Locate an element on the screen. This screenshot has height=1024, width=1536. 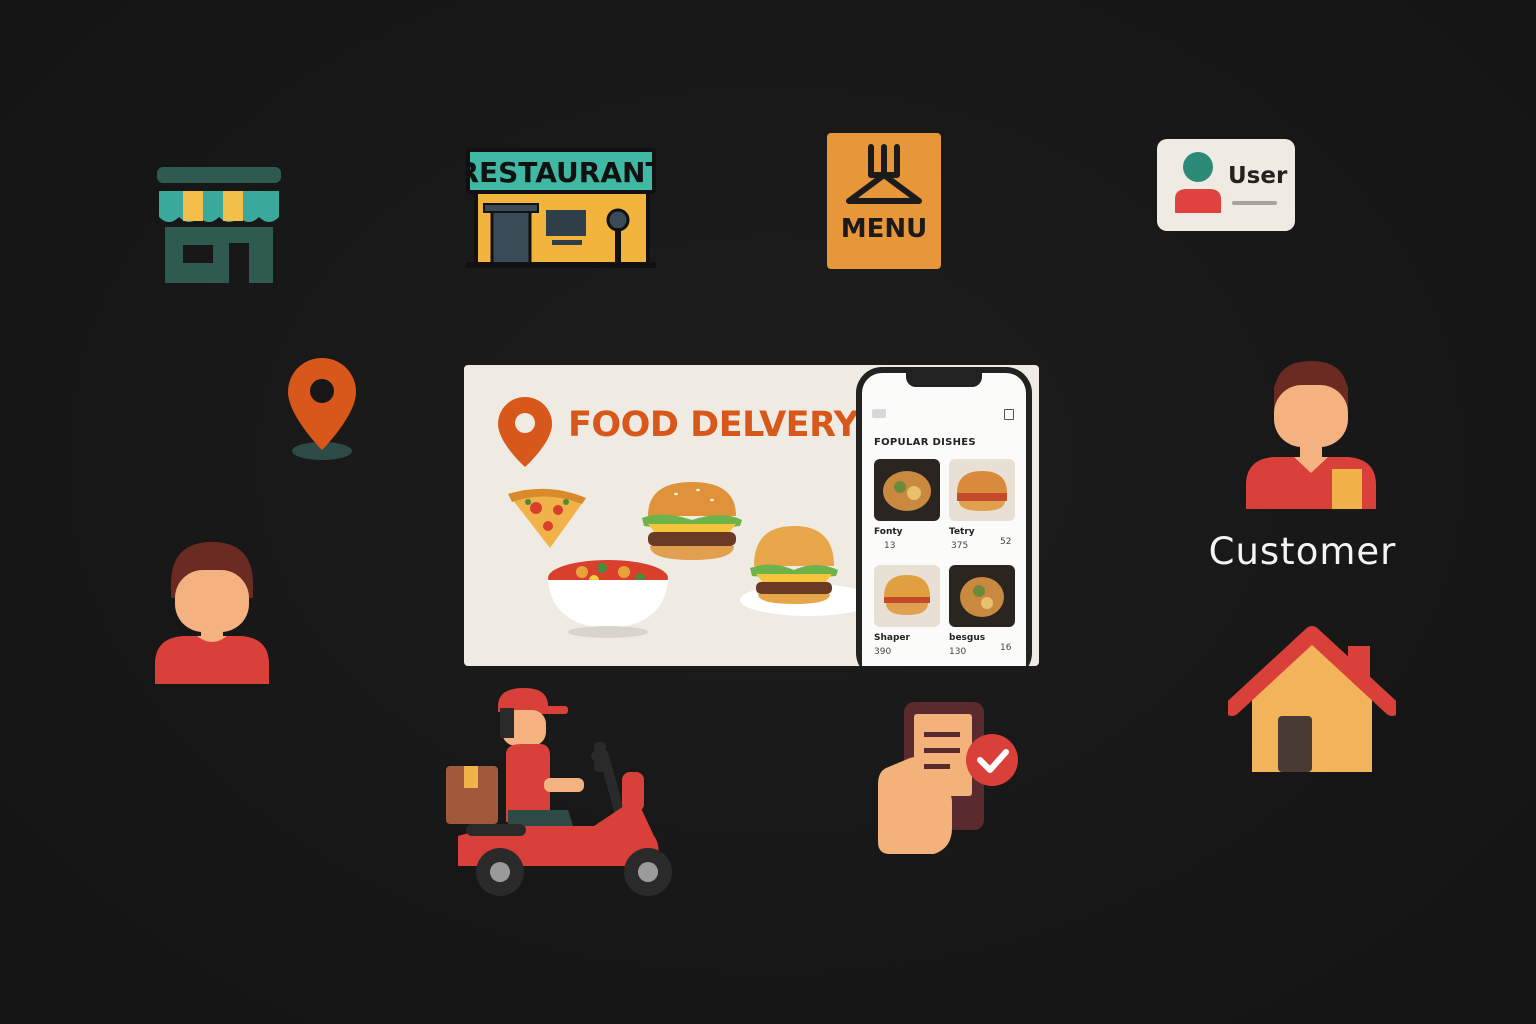
dish-extra: 16 is located at coordinates (1006, 648).